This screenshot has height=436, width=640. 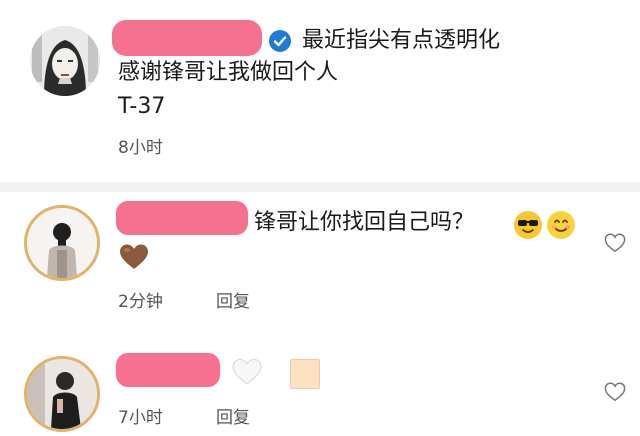 I want to click on post-headline: 最近指尖有点透明化, so click(x=401, y=40).